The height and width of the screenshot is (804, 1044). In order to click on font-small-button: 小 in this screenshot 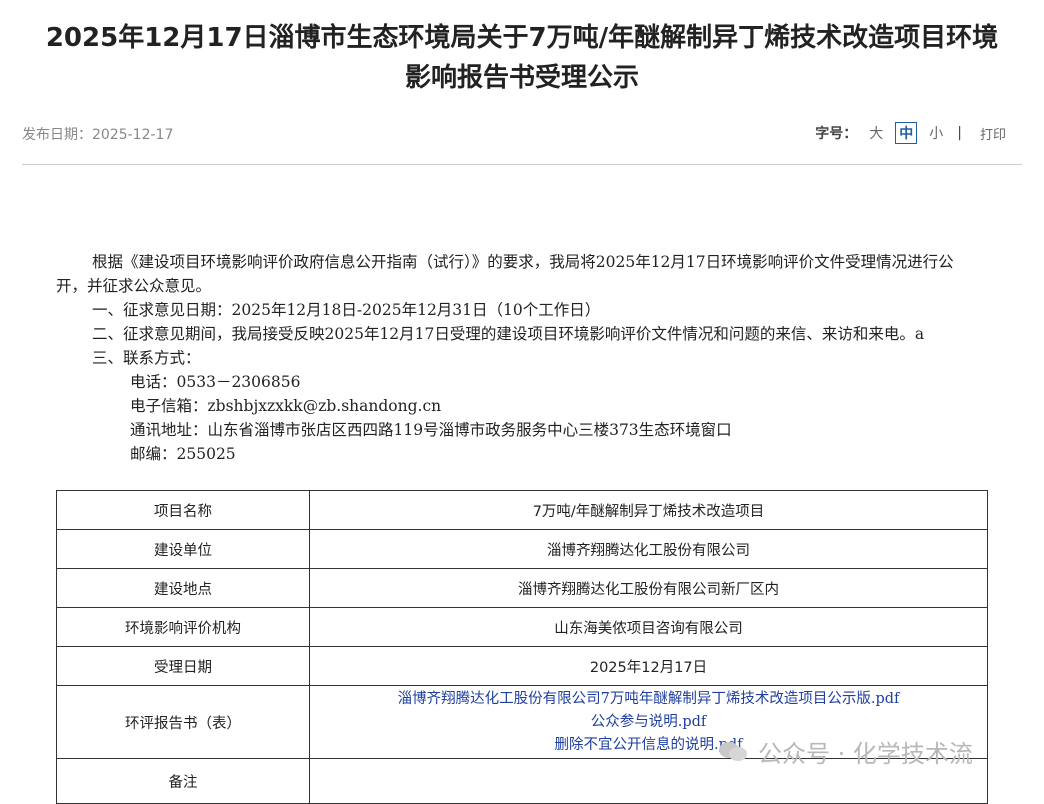, I will do `click(936, 133)`.